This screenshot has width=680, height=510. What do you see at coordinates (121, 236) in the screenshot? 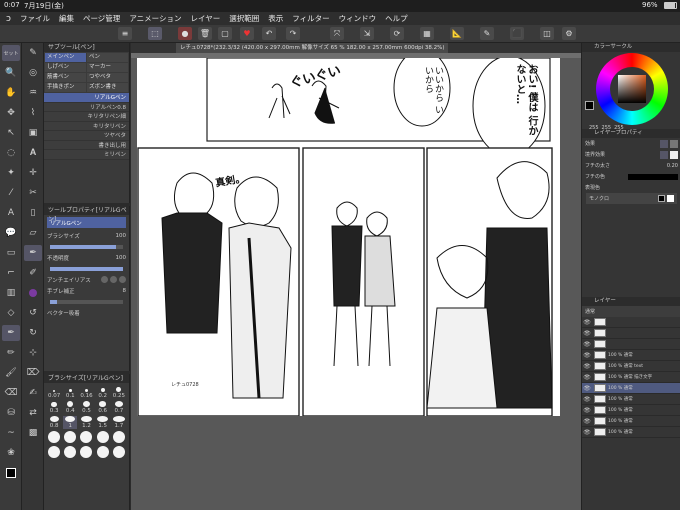
I see `brush-size-value: 100` at bounding box center [121, 236].